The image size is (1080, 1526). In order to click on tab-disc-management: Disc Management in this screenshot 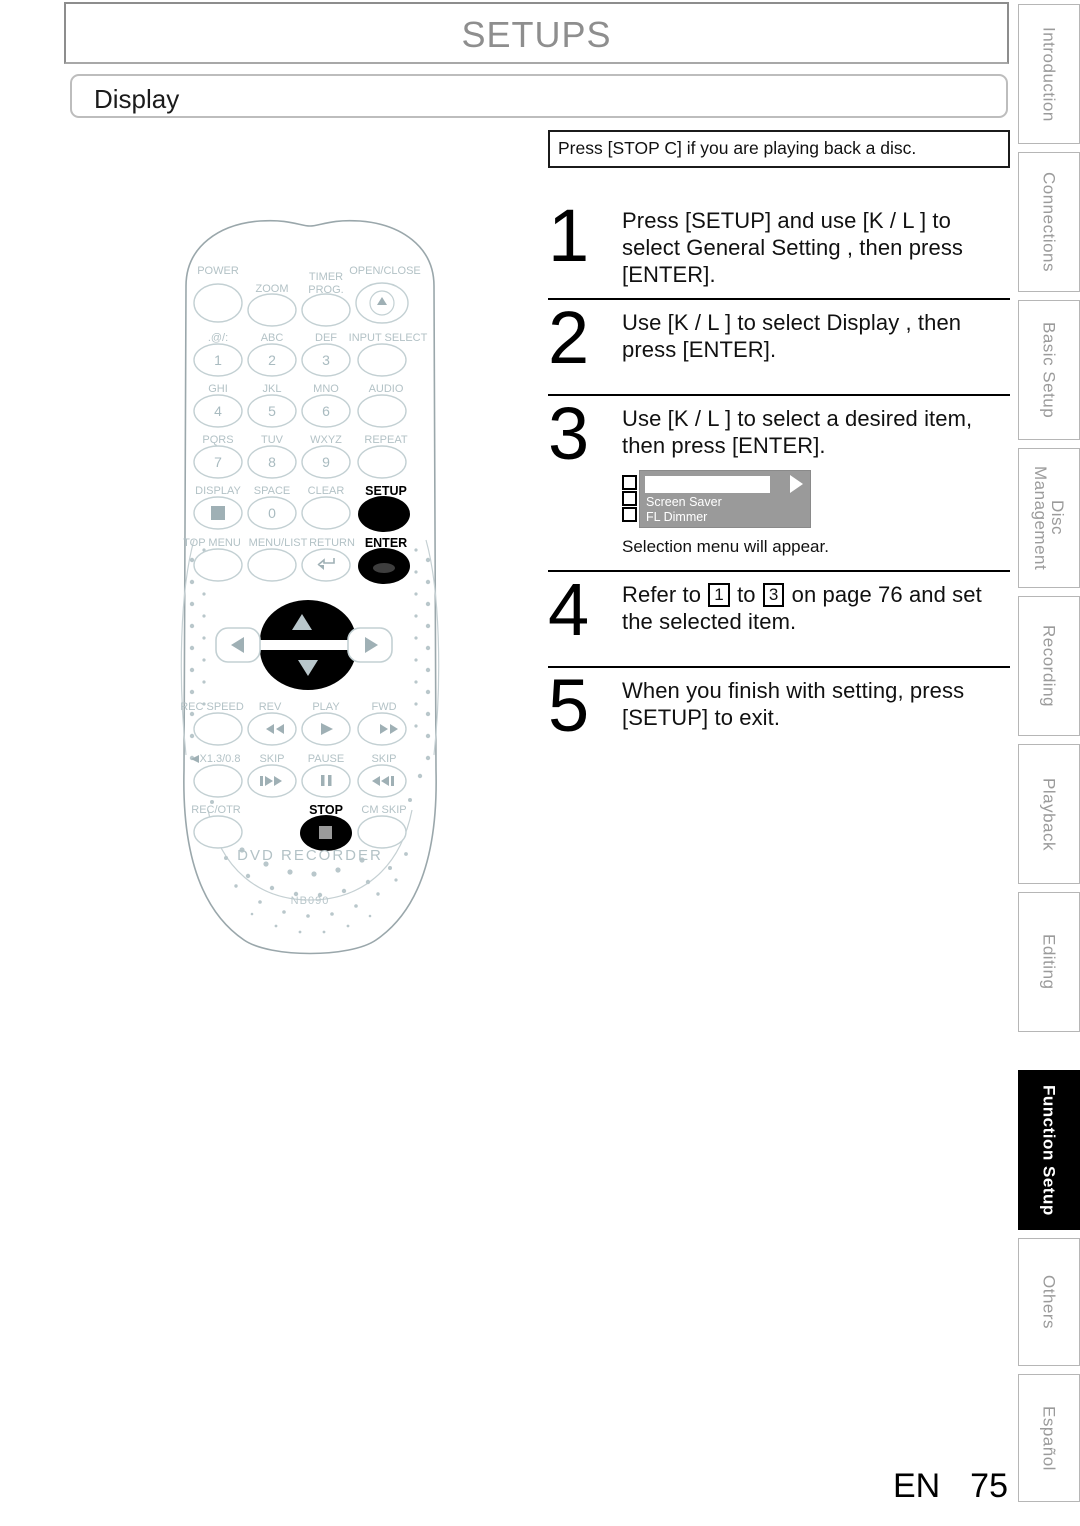, I will do `click(1049, 518)`.